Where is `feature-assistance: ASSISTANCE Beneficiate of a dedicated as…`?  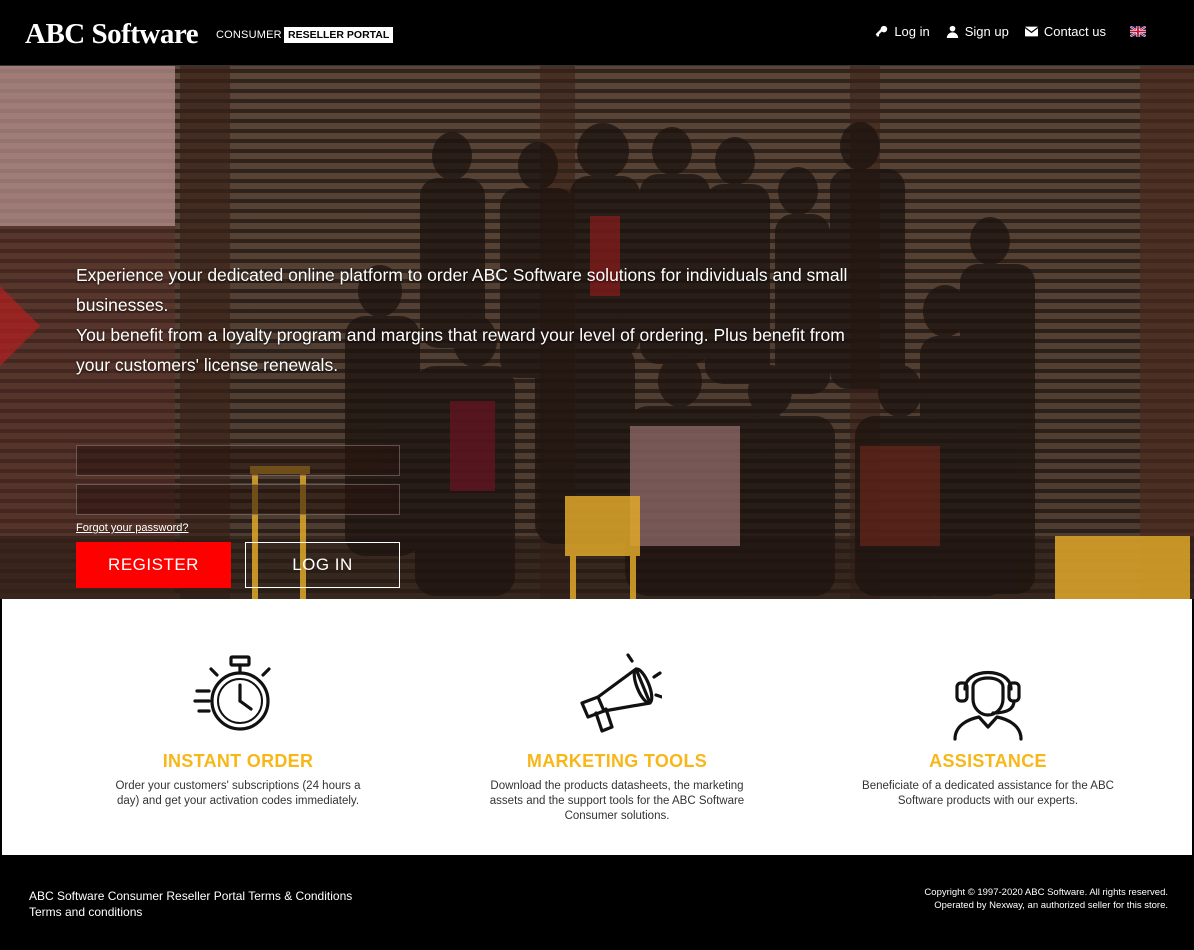 feature-assistance: ASSISTANCE Beneficiate of a dedicated as… is located at coordinates (988, 704).